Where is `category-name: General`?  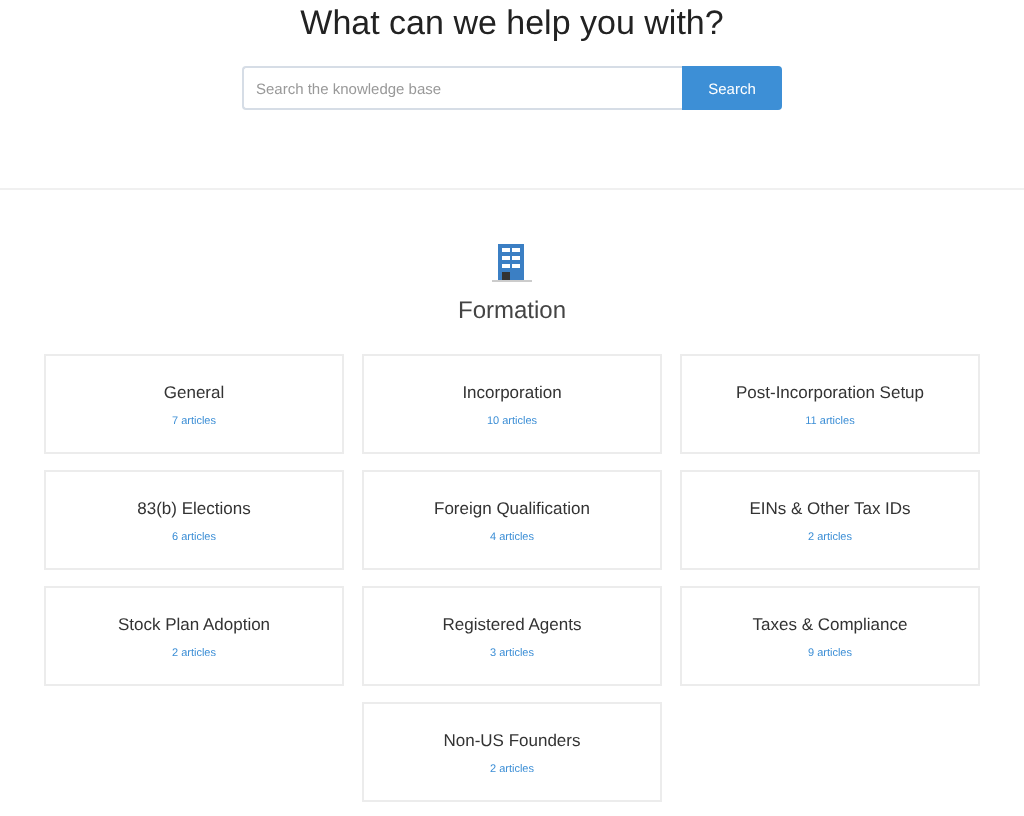
category-name: General is located at coordinates (194, 391).